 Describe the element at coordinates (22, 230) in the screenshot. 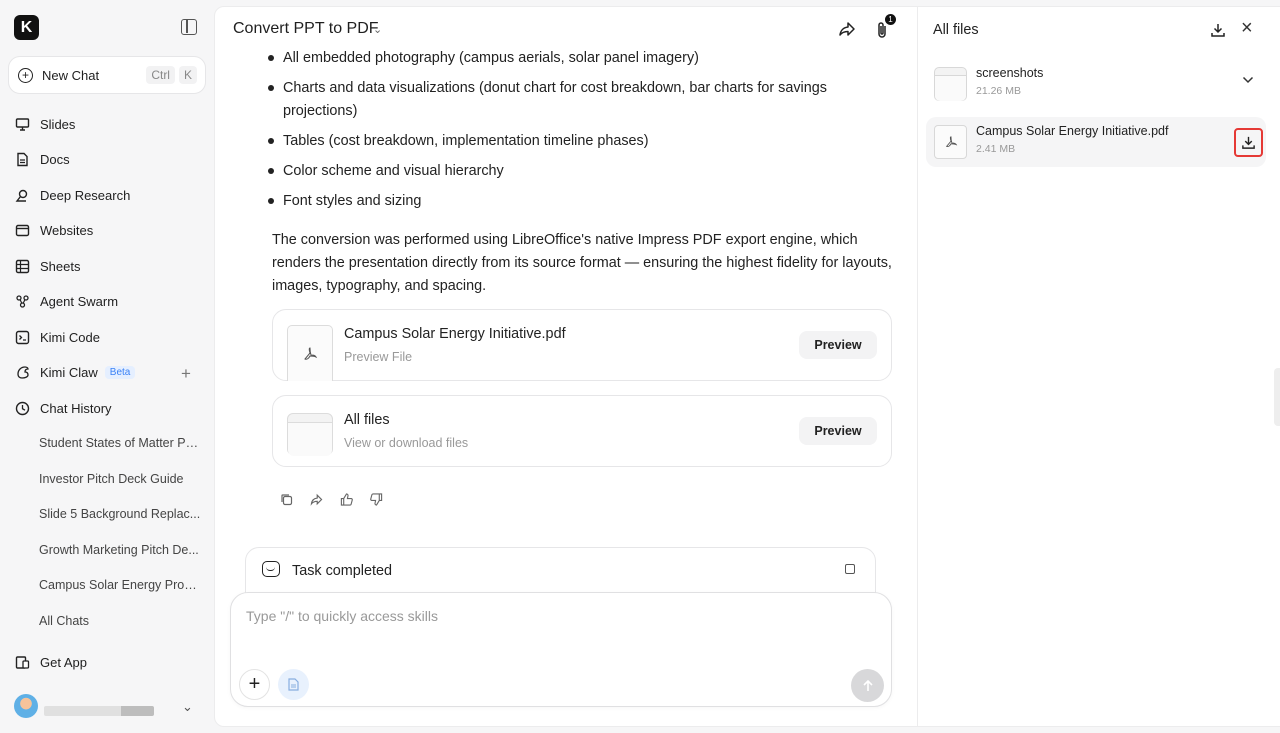

I see `websites-icon` at that location.